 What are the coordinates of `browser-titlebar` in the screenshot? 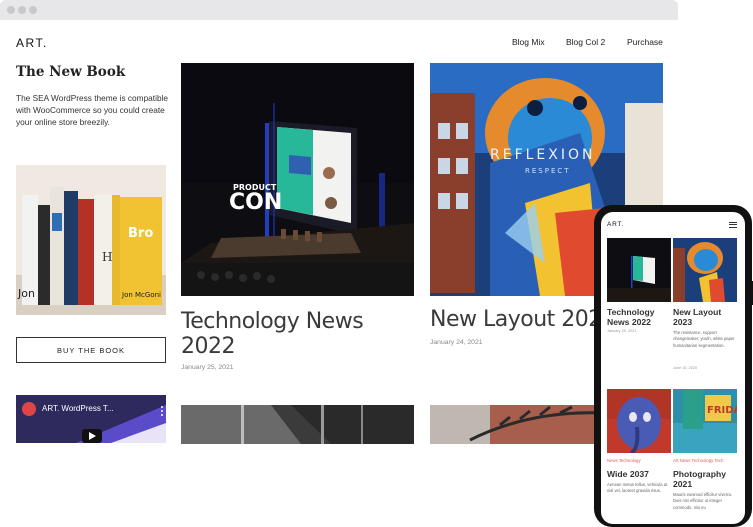 It's located at (339, 10).